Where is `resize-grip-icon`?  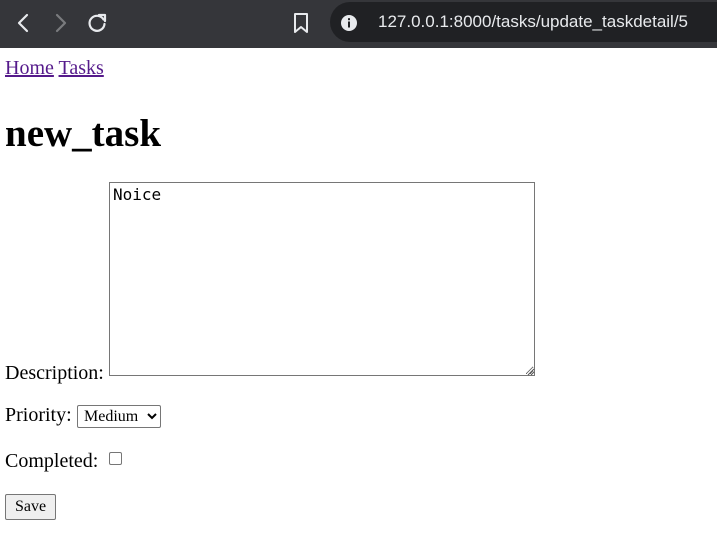
resize-grip-icon is located at coordinates (530, 371).